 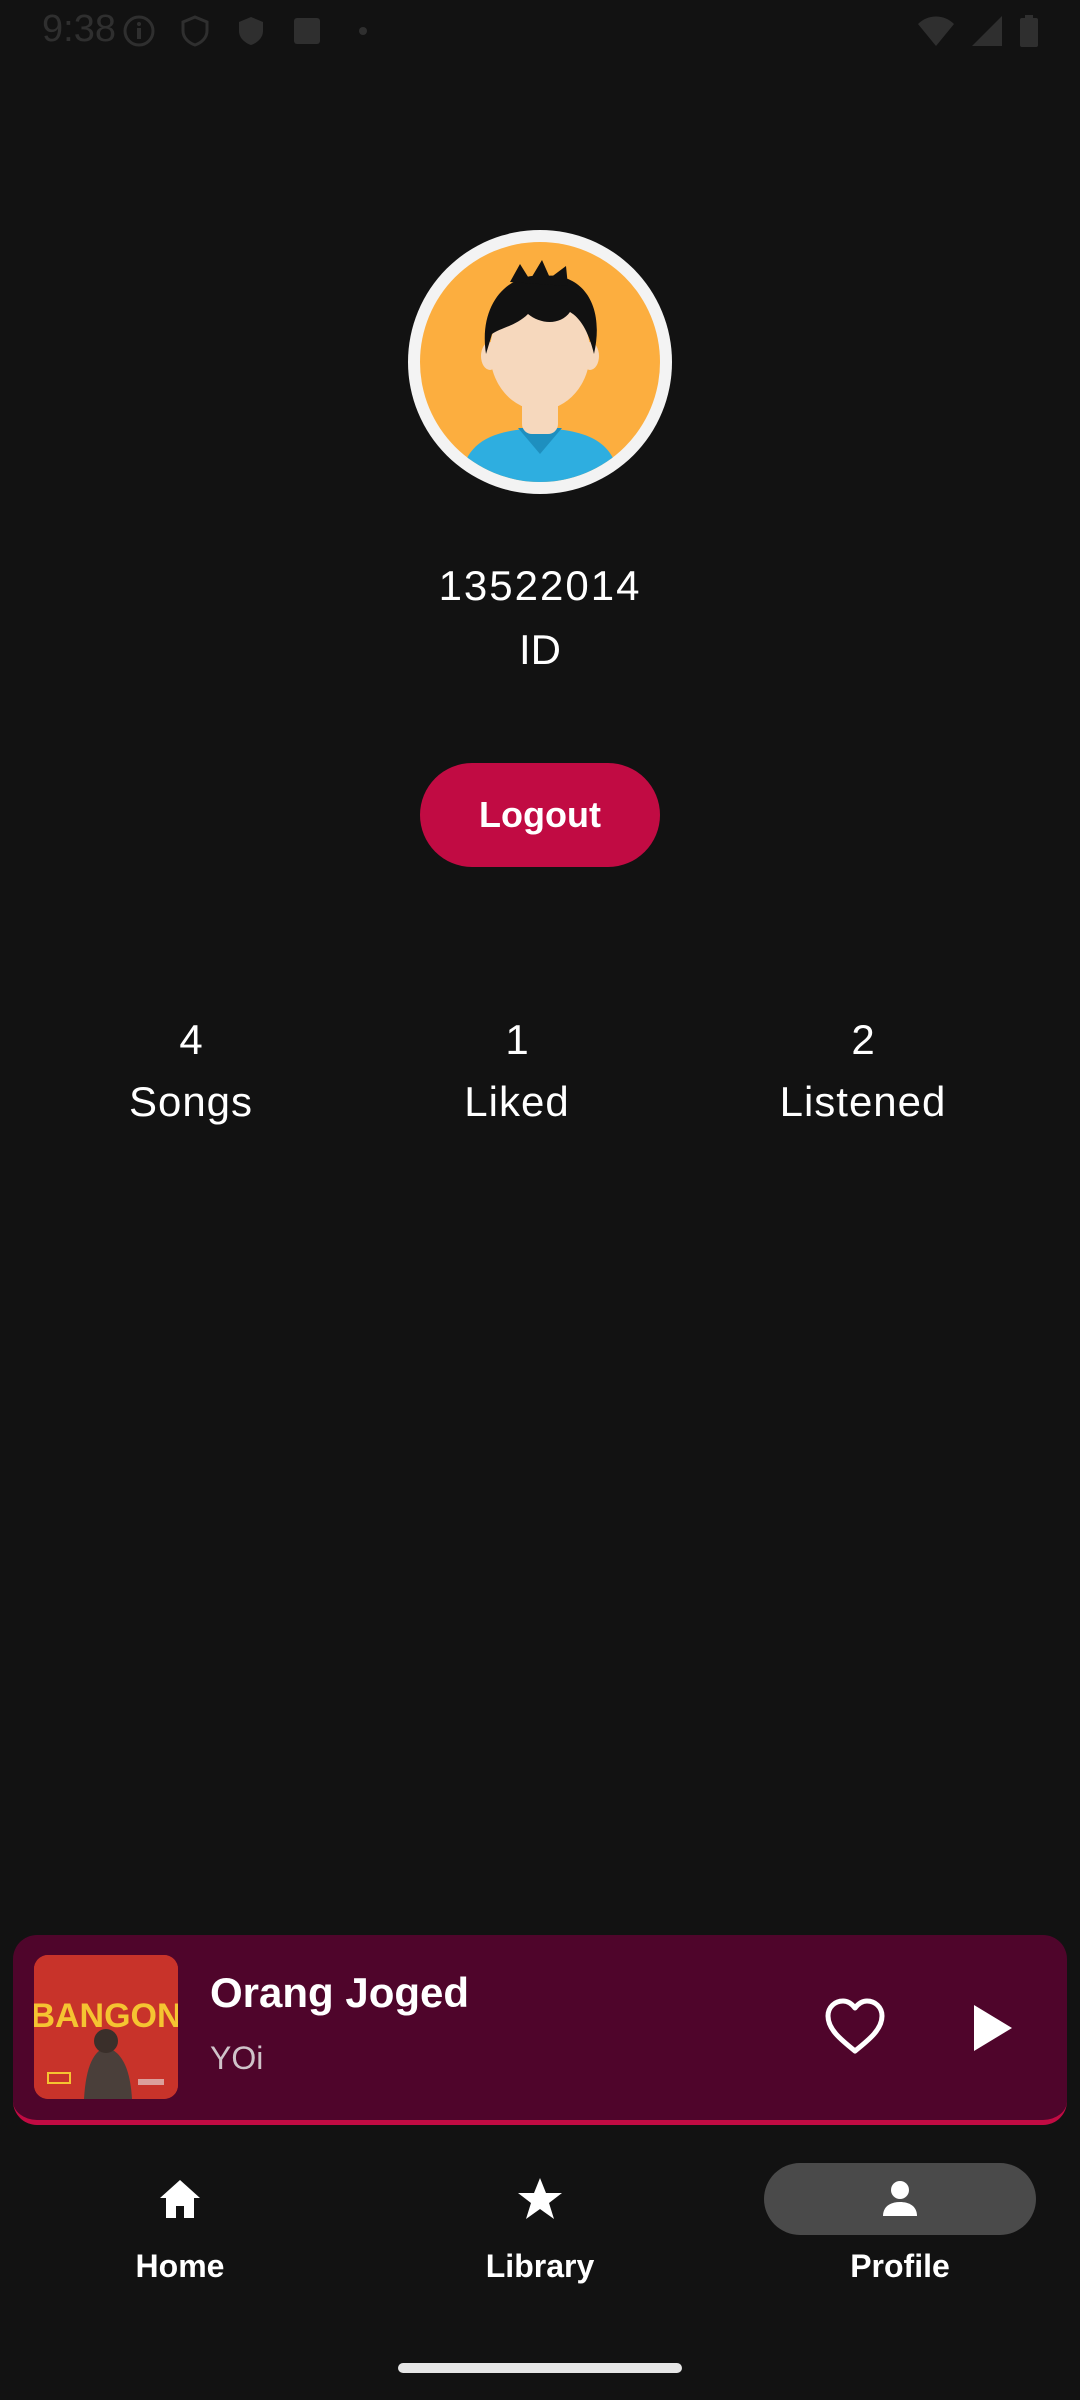 I want to click on status-system-icons, so click(x=978, y=33).